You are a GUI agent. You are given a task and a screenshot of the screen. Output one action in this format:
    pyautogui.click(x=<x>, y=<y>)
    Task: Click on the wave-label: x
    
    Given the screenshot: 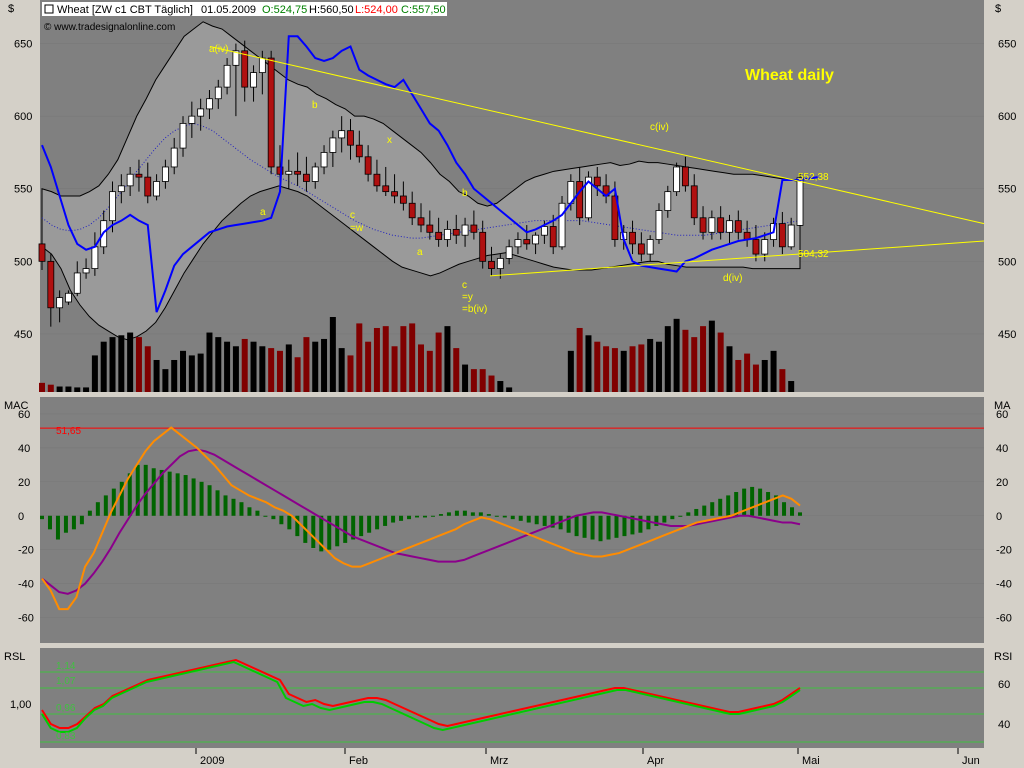 What is the action you would take?
    pyautogui.click(x=389, y=140)
    